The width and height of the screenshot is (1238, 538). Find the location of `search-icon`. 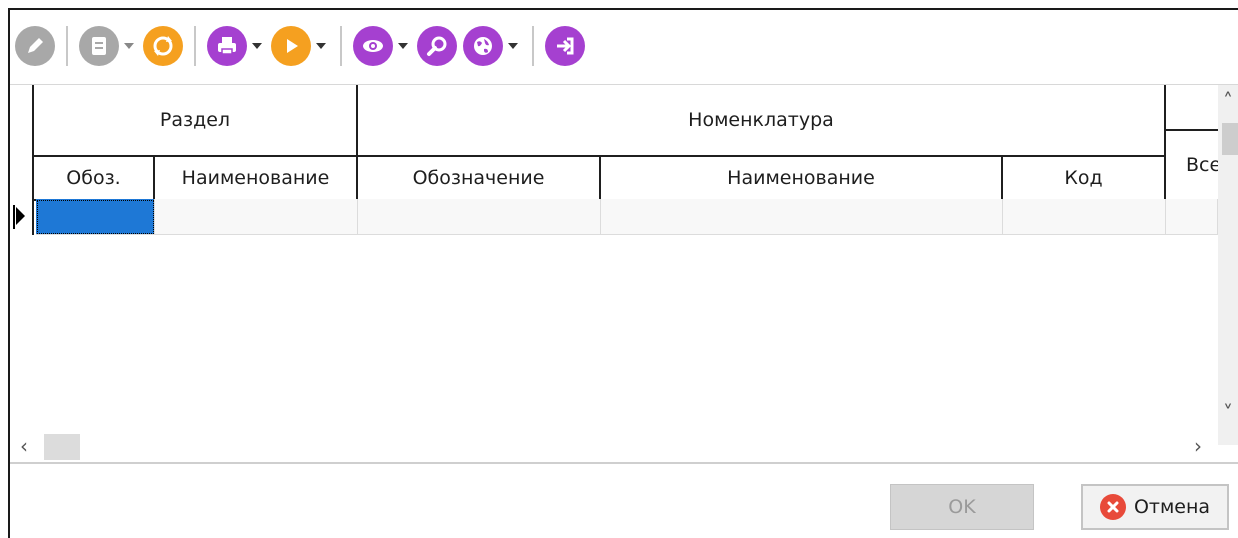

search-icon is located at coordinates (437, 46).